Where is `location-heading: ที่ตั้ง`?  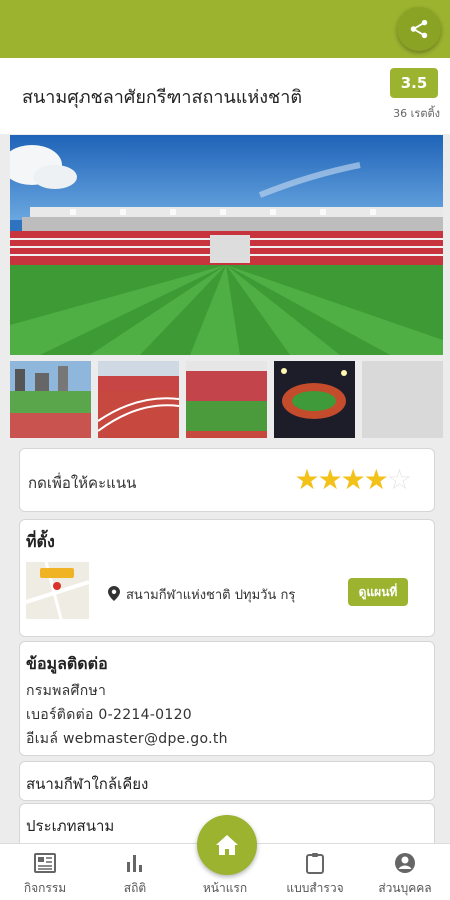
location-heading: ที่ตั้ง is located at coordinates (40, 541).